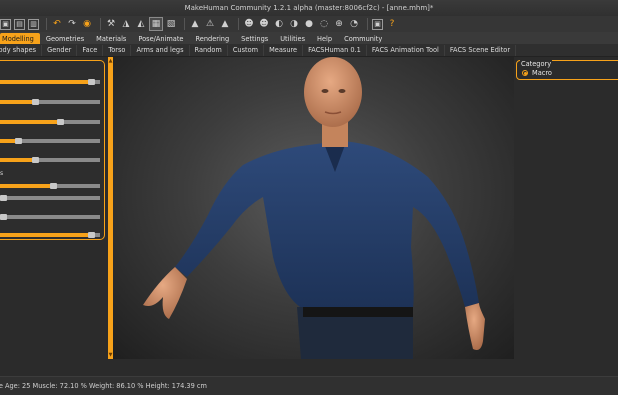 The image size is (618, 395). What do you see at coordinates (309, 367) in the screenshot?
I see `bottom-spacer` at bounding box center [309, 367].